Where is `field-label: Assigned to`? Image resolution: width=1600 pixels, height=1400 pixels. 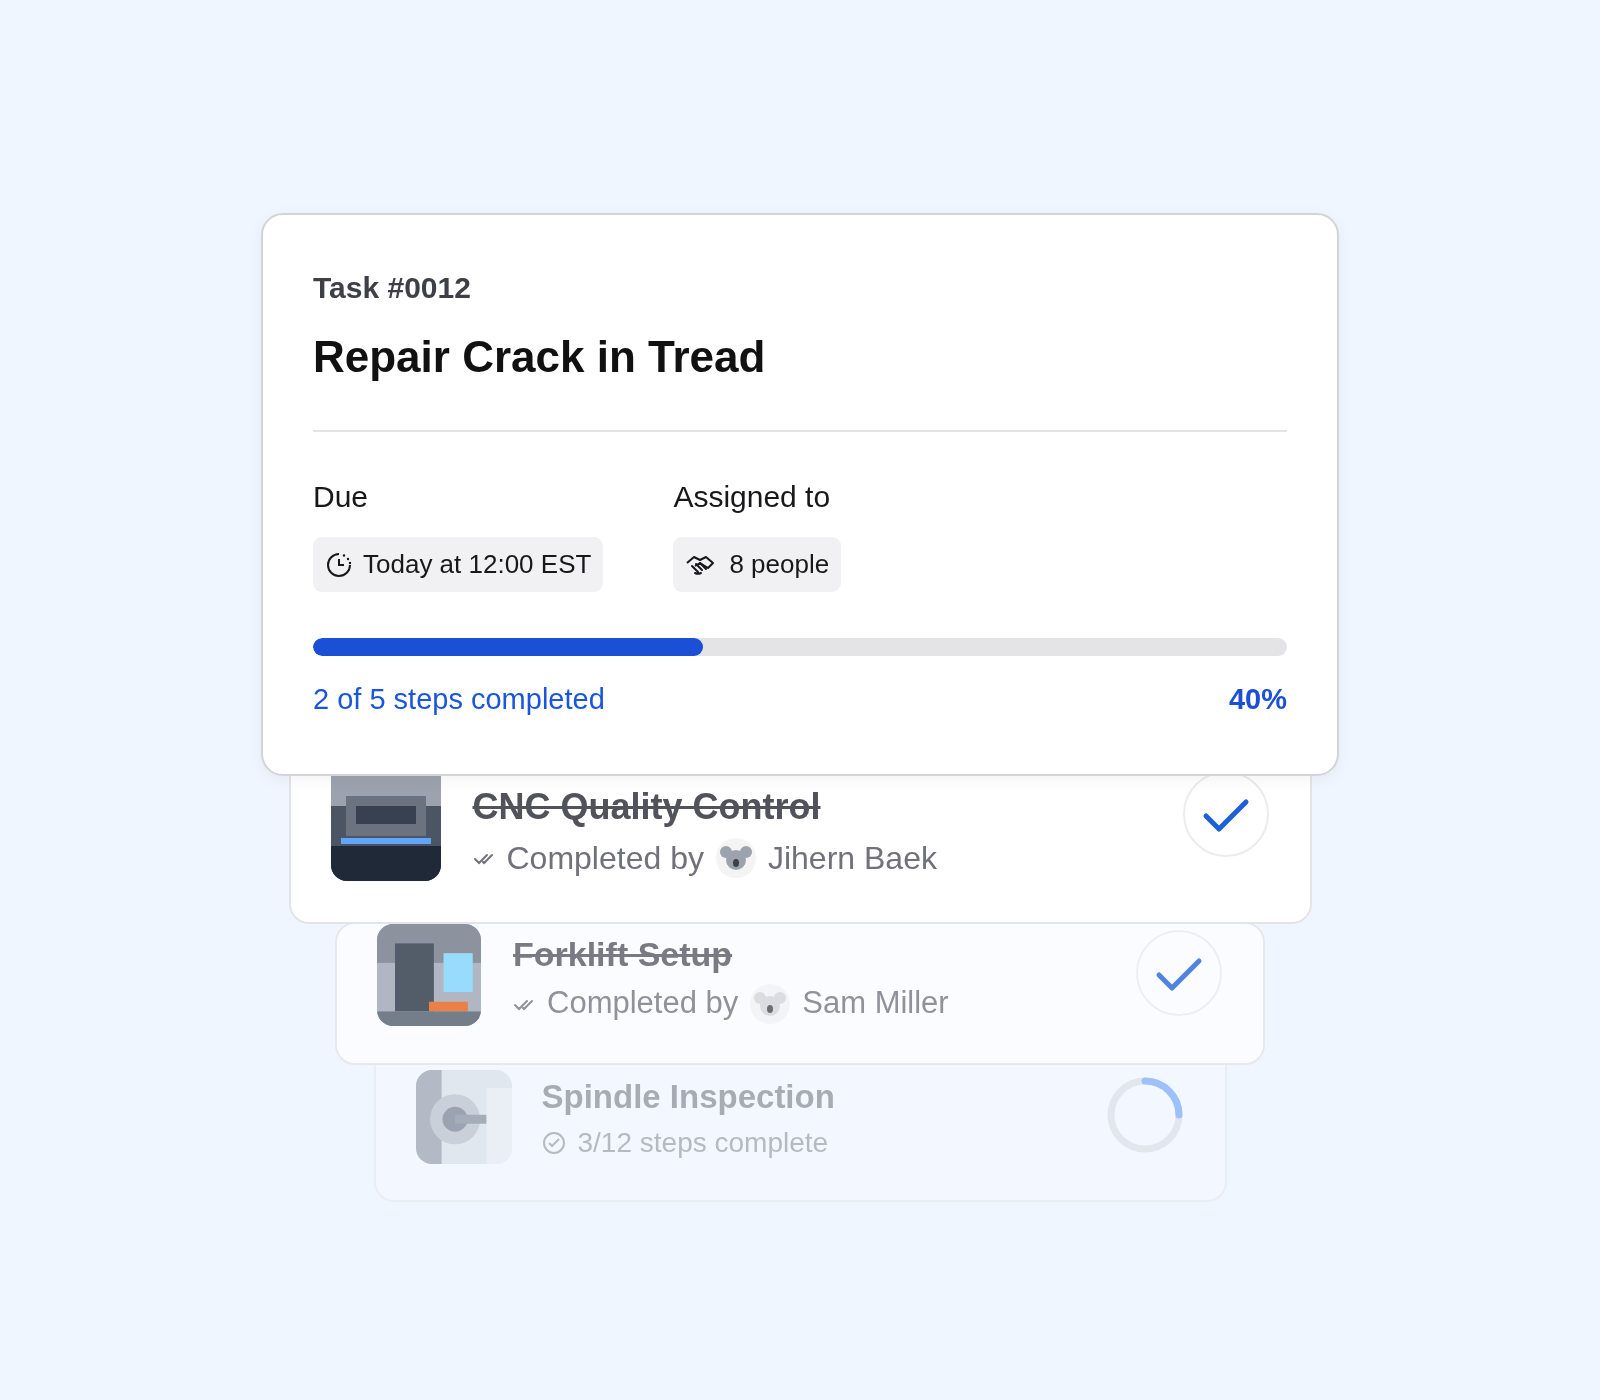 field-label: Assigned to is located at coordinates (752, 497).